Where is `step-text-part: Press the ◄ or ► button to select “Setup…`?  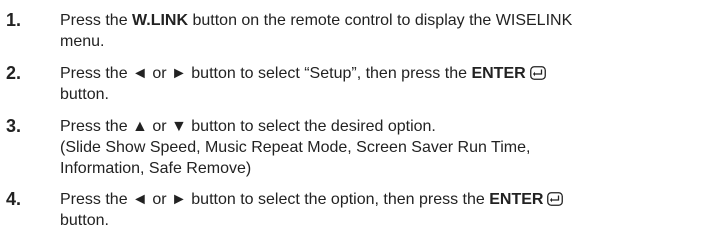 step-text-part: Press the ◄ or ► button to select “Setup… is located at coordinates (266, 73).